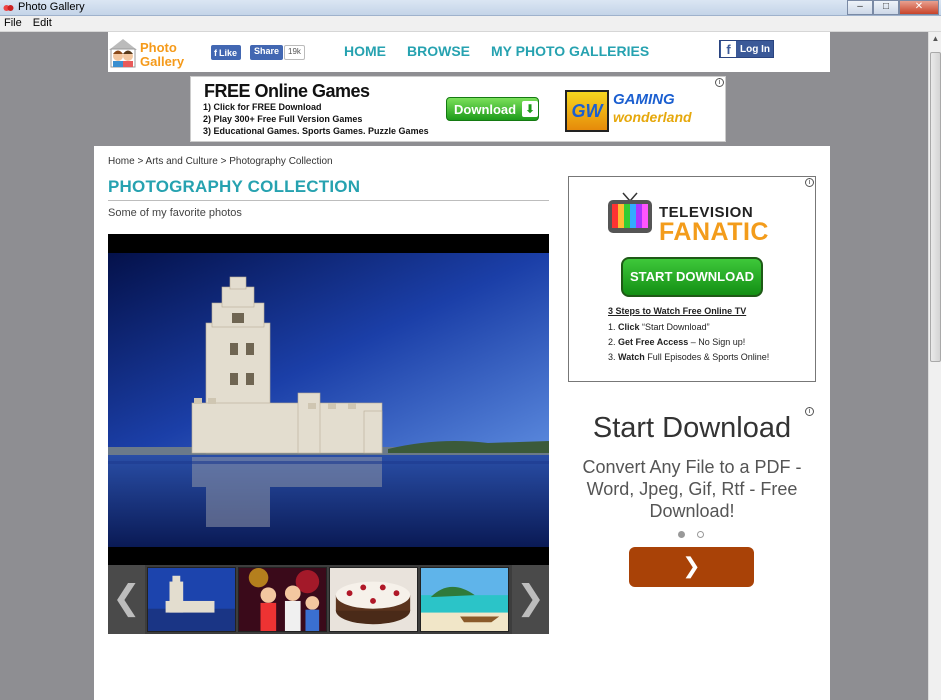  What do you see at coordinates (123, 53) in the screenshot?
I see `logo-faces-icon` at bounding box center [123, 53].